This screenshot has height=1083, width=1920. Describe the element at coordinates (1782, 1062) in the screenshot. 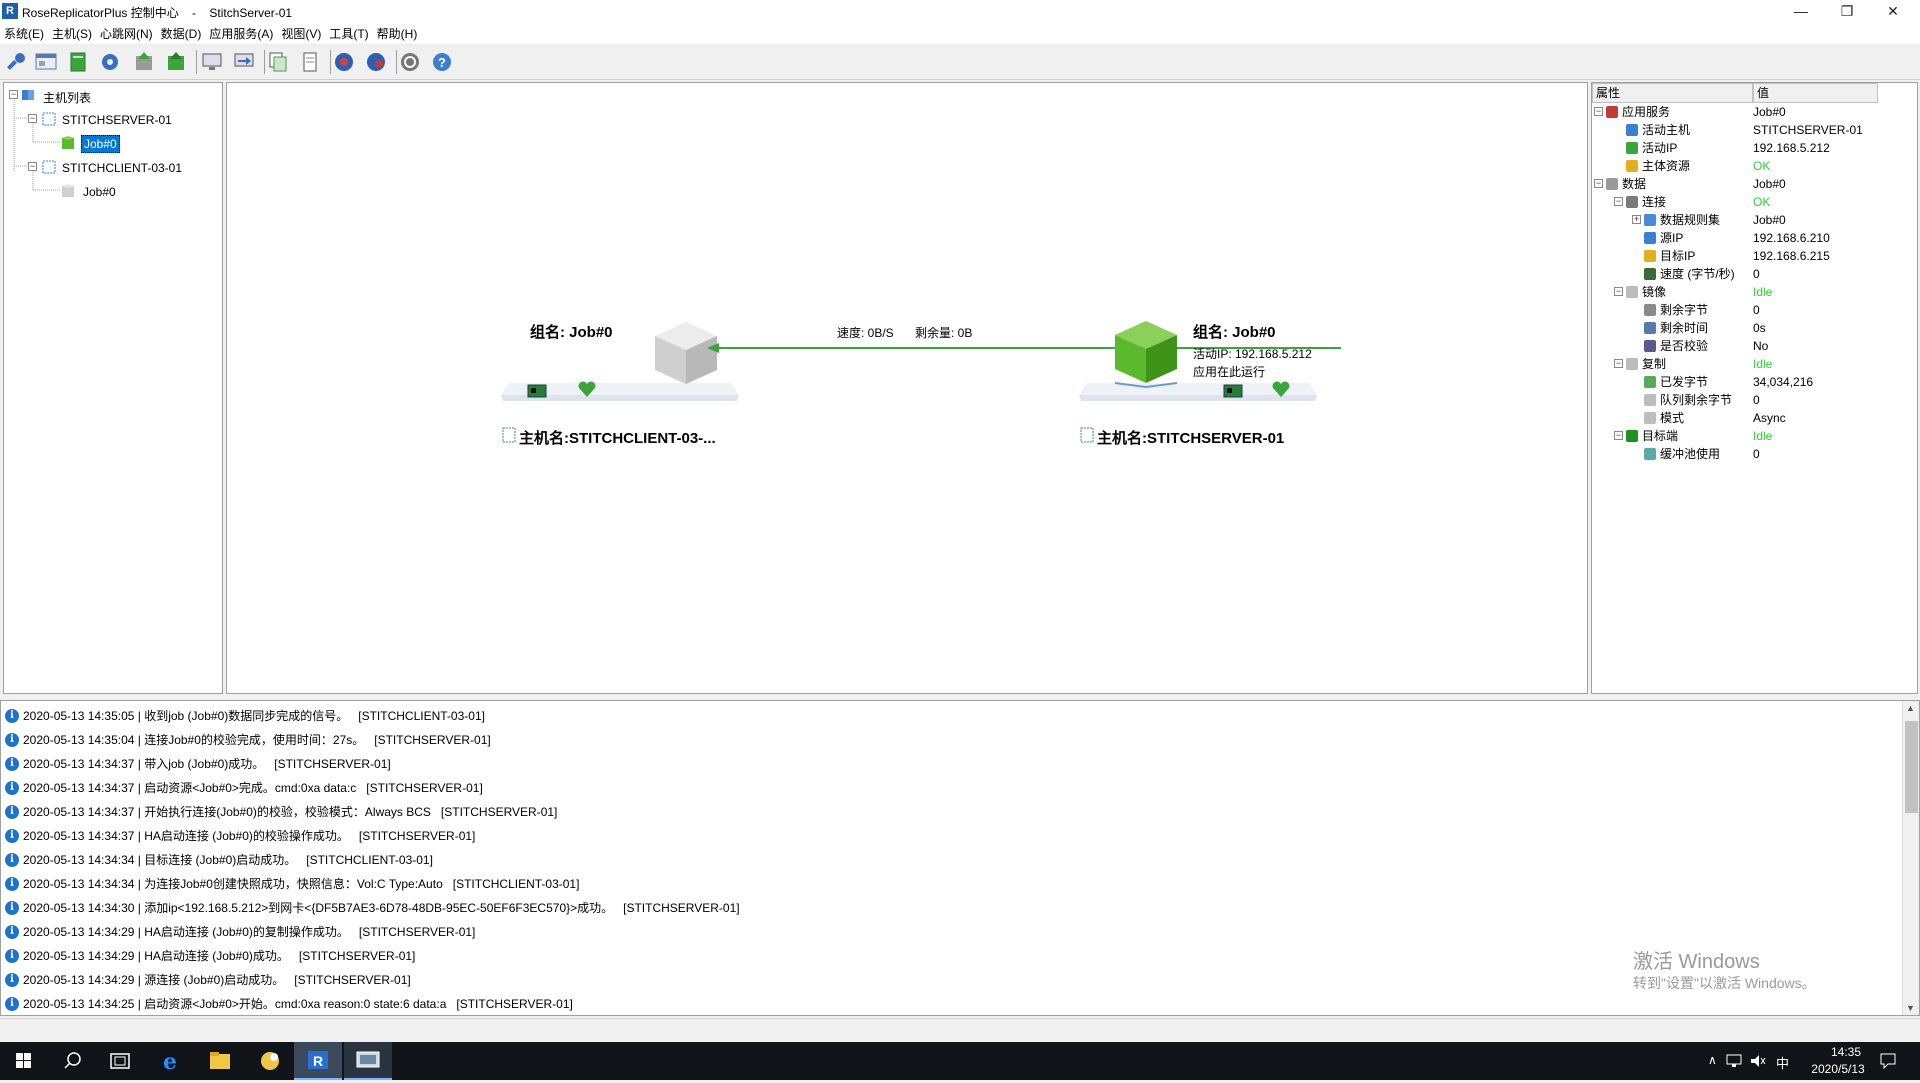

I see `ime-indicator: 中` at that location.